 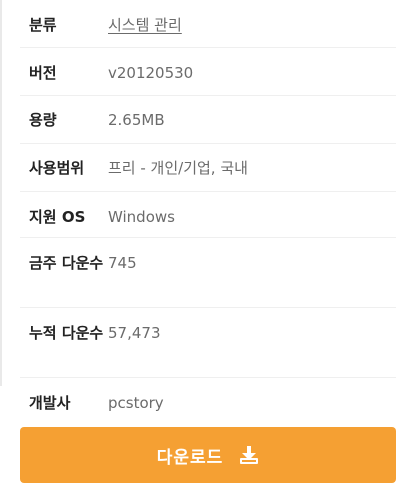 I want to click on total-downloads-value: 57,473, so click(x=134, y=333).